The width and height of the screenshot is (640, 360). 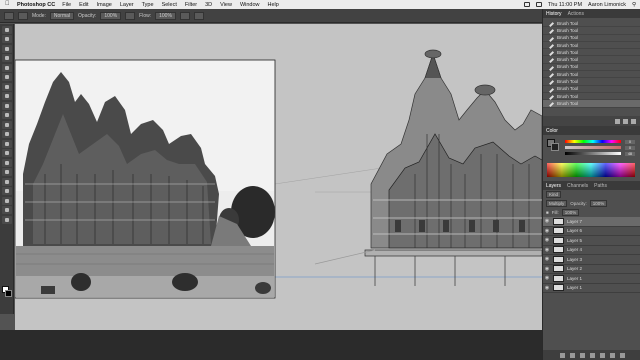 What do you see at coordinates (591, 250) in the screenshot?
I see `layer-row: ◉ Layer 4` at bounding box center [591, 250].